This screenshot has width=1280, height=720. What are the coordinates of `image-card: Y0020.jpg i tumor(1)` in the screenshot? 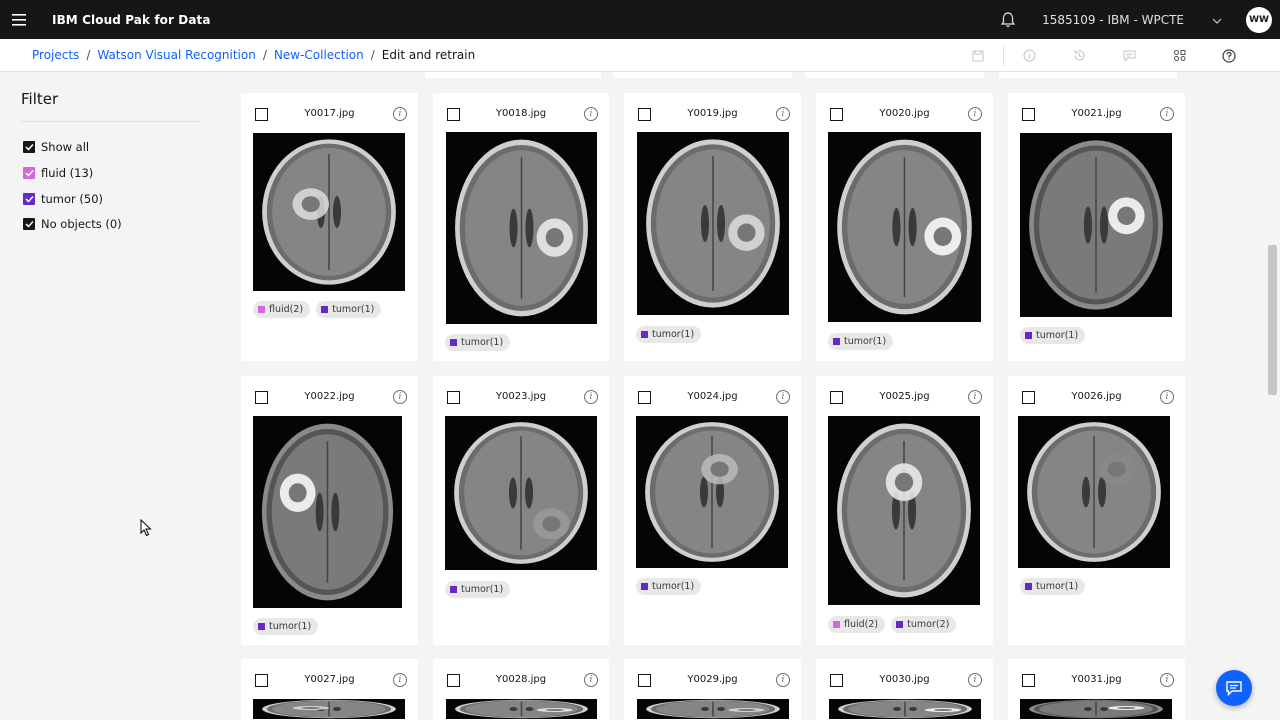 It's located at (904, 227).